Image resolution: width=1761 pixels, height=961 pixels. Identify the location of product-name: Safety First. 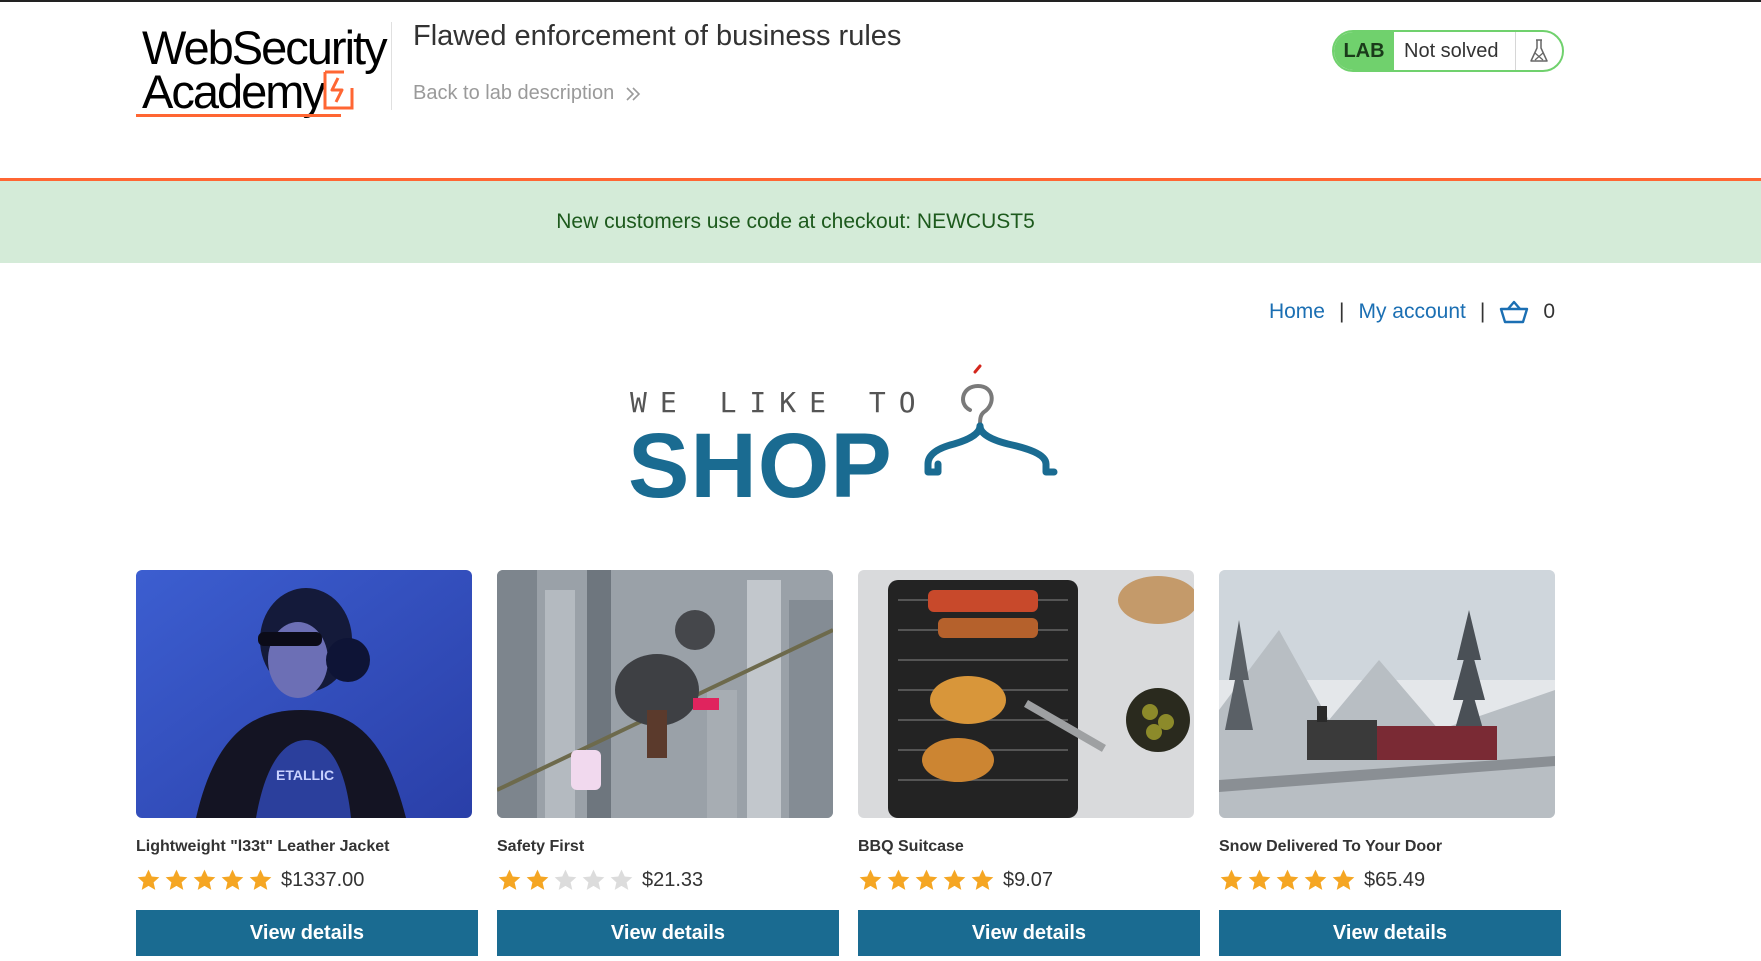
(541, 846).